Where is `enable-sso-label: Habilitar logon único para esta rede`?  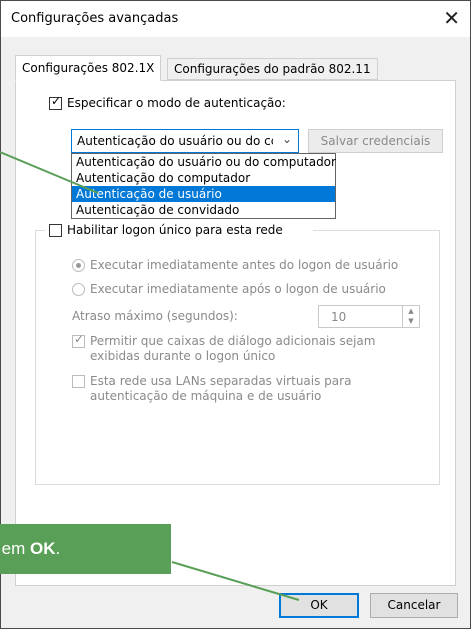
enable-sso-label: Habilitar logon único para esta rede is located at coordinates (175, 230).